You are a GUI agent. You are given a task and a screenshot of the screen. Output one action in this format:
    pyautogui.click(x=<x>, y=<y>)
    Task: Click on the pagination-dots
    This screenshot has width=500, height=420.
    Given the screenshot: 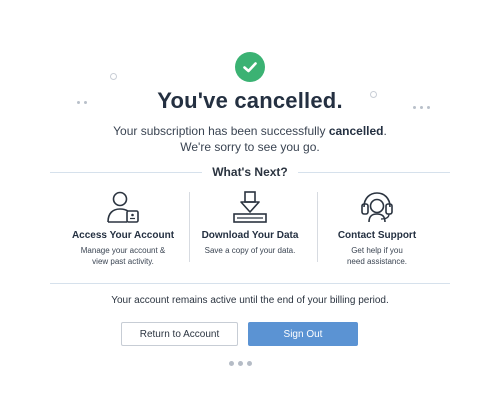 What is the action you would take?
    pyautogui.click(x=240, y=363)
    